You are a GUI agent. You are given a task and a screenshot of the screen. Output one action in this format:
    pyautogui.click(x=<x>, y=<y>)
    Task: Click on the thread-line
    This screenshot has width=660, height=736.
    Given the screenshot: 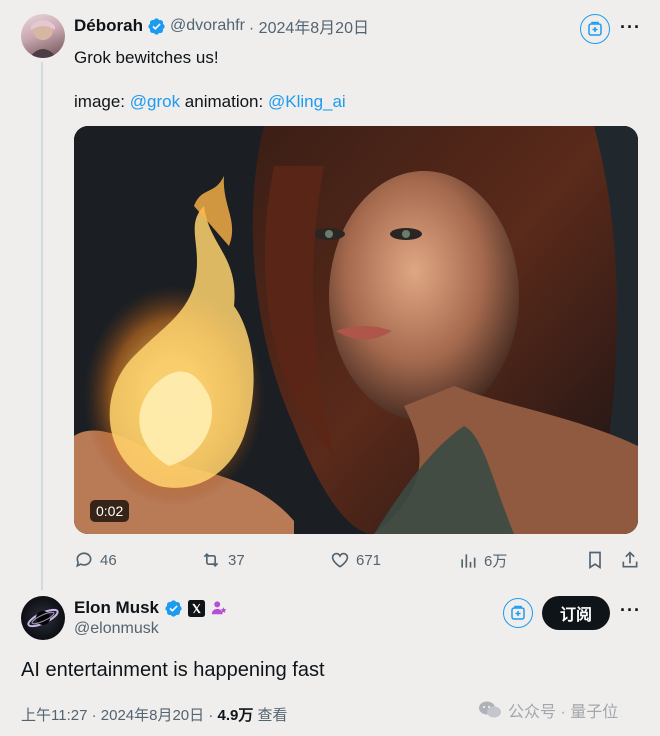 What is the action you would take?
    pyautogui.click(x=42, y=326)
    